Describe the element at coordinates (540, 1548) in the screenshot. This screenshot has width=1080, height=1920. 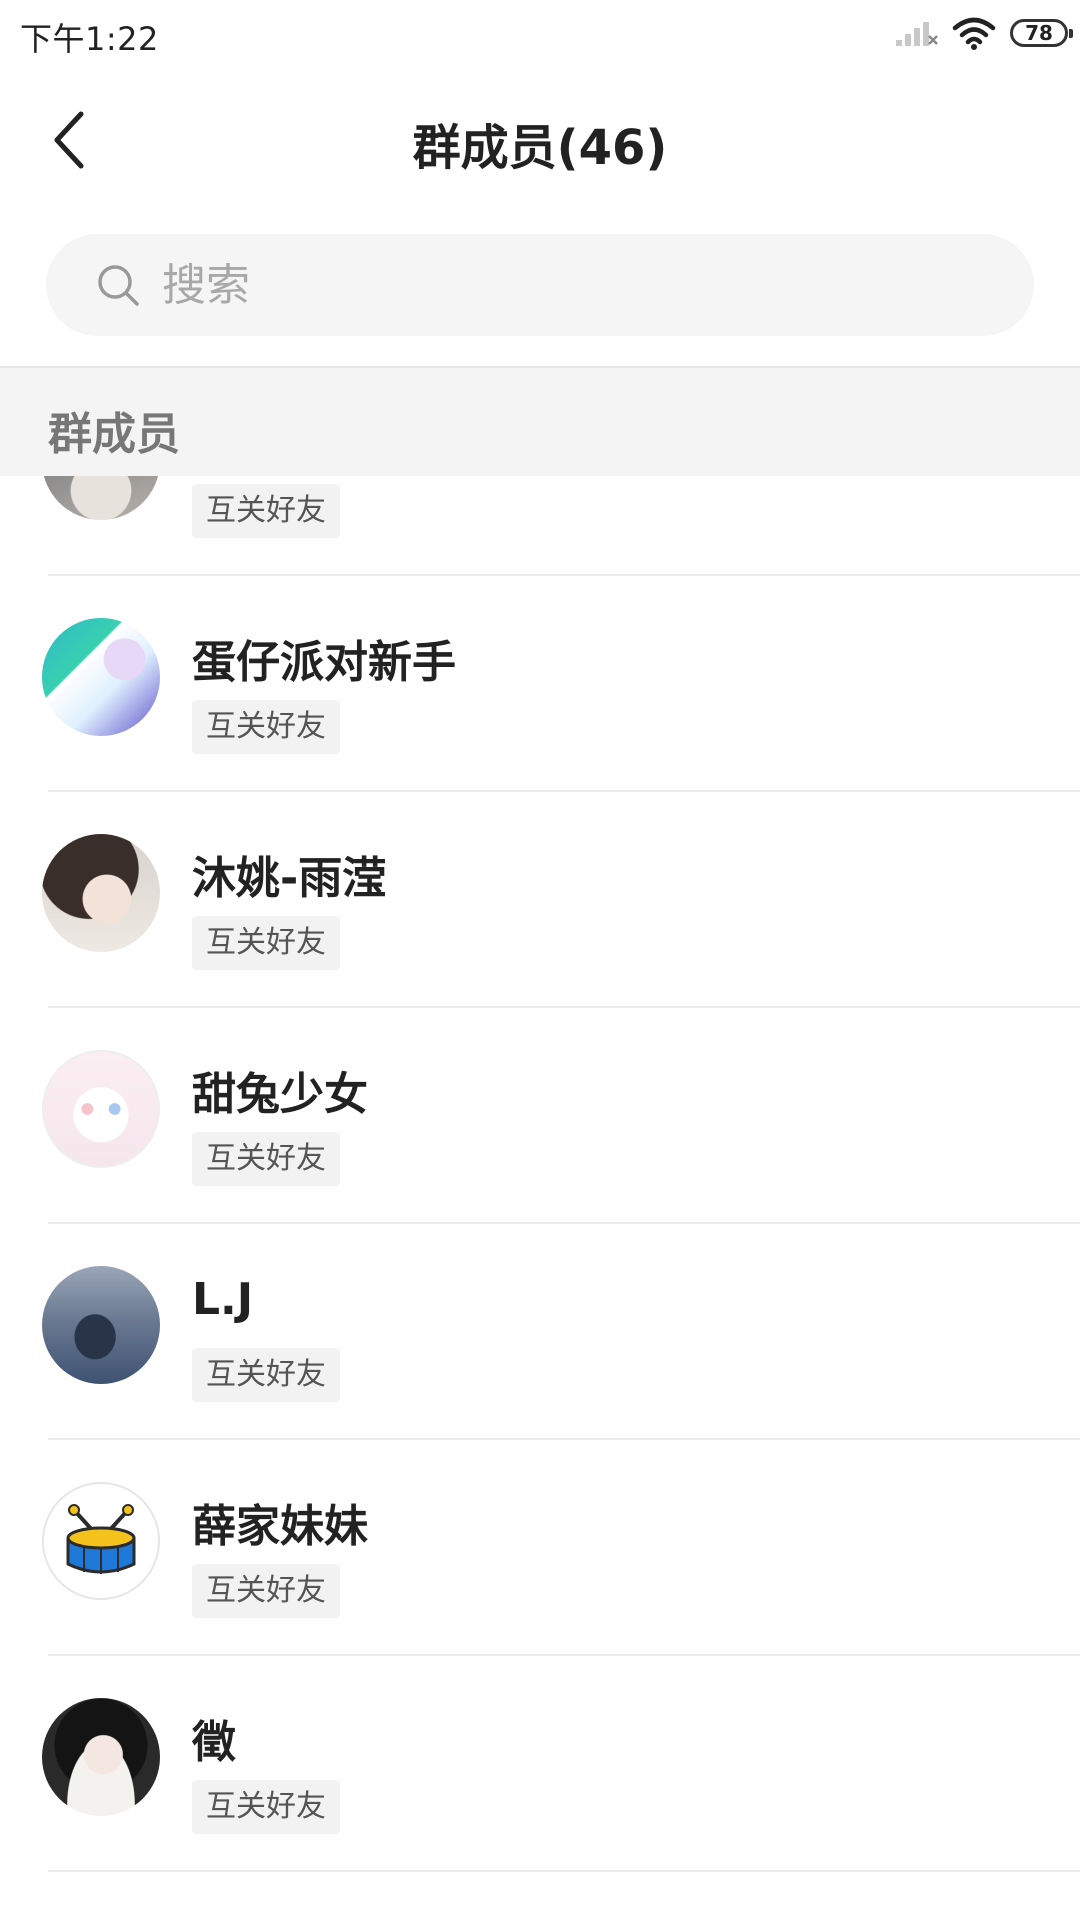
I see `list-item: 薛家妹妹 互关好友` at that location.